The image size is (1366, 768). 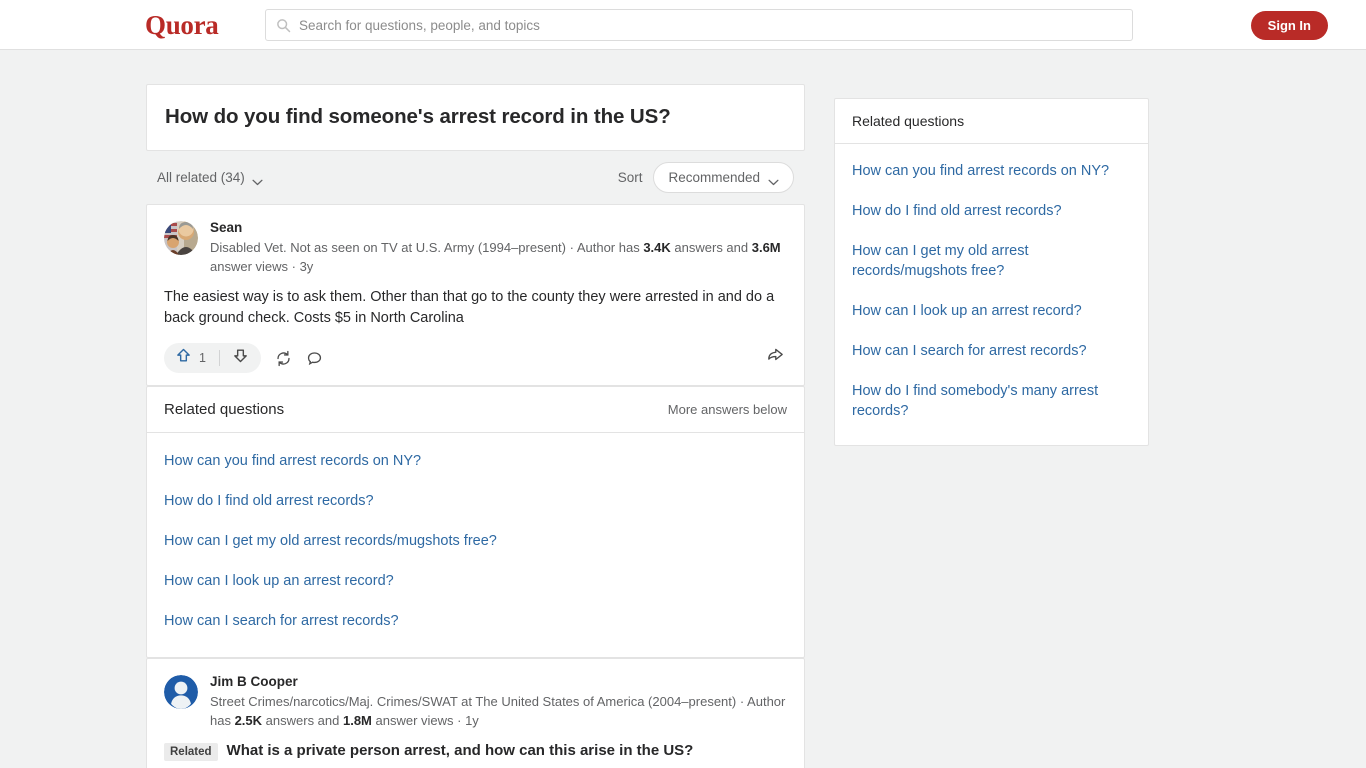 What do you see at coordinates (475, 410) in the screenshot?
I see `related-questions-header: Related questions More answers below` at bounding box center [475, 410].